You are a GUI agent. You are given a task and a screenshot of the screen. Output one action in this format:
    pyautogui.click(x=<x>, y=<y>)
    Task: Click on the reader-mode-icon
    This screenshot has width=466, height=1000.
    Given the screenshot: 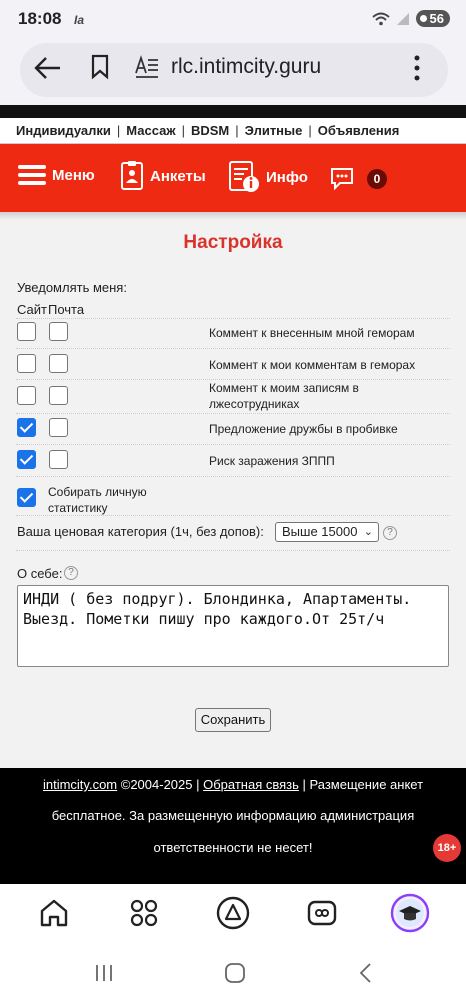 What is the action you would take?
    pyautogui.click(x=147, y=67)
    